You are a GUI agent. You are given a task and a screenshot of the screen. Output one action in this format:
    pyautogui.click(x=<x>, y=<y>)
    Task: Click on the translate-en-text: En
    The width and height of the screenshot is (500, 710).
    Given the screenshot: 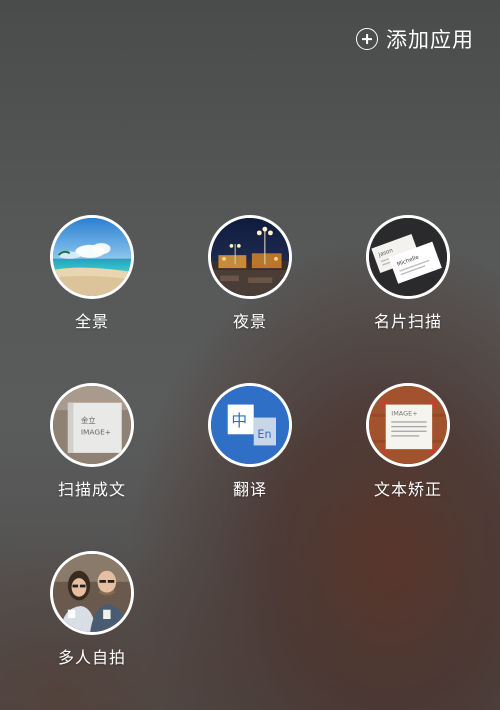 What is the action you would take?
    pyautogui.click(x=264, y=434)
    